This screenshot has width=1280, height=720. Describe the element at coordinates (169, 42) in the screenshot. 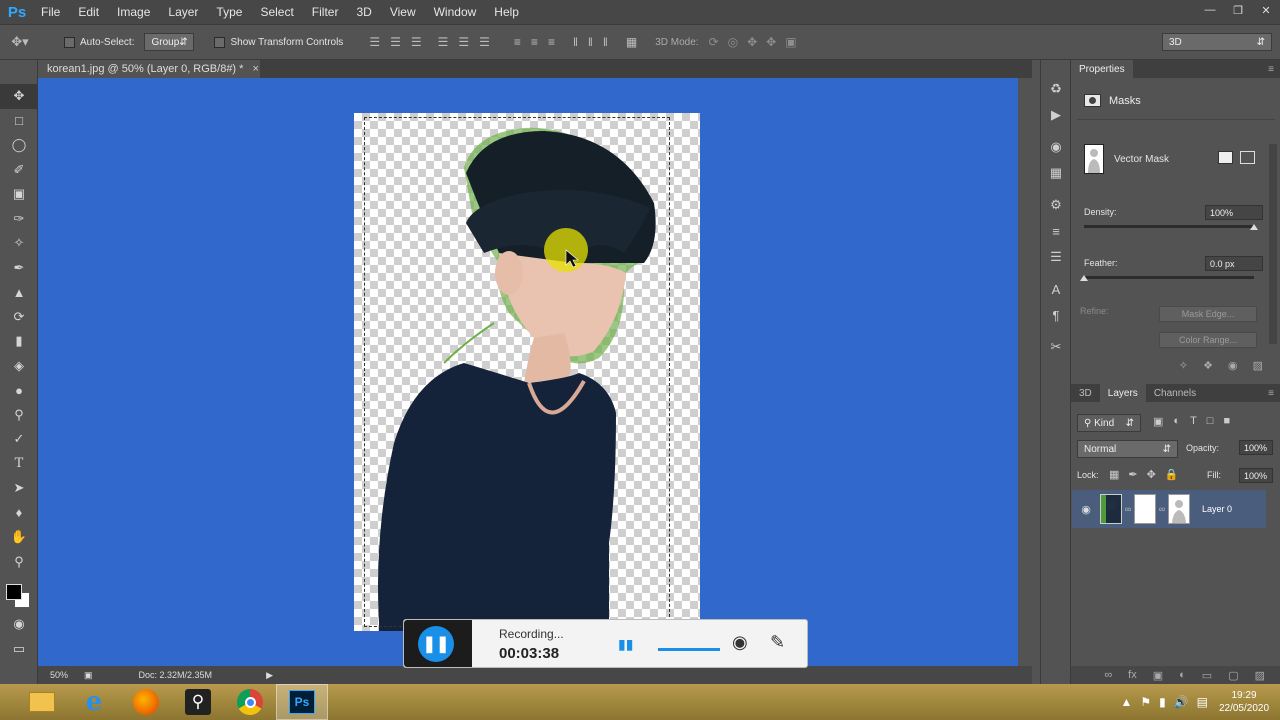

I see `auto-select-dropdown: Group ⇵` at that location.